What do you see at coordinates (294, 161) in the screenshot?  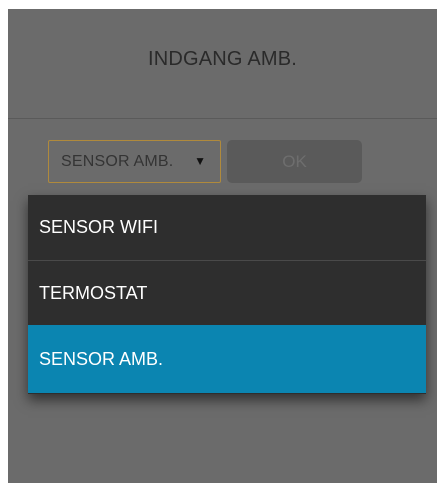 I see `ok-button: OK` at bounding box center [294, 161].